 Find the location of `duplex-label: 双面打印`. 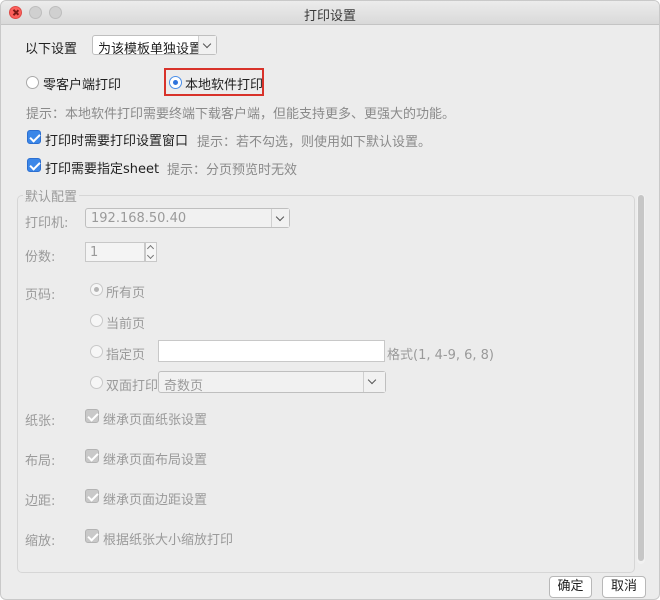

duplex-label: 双面打印 is located at coordinates (132, 386).